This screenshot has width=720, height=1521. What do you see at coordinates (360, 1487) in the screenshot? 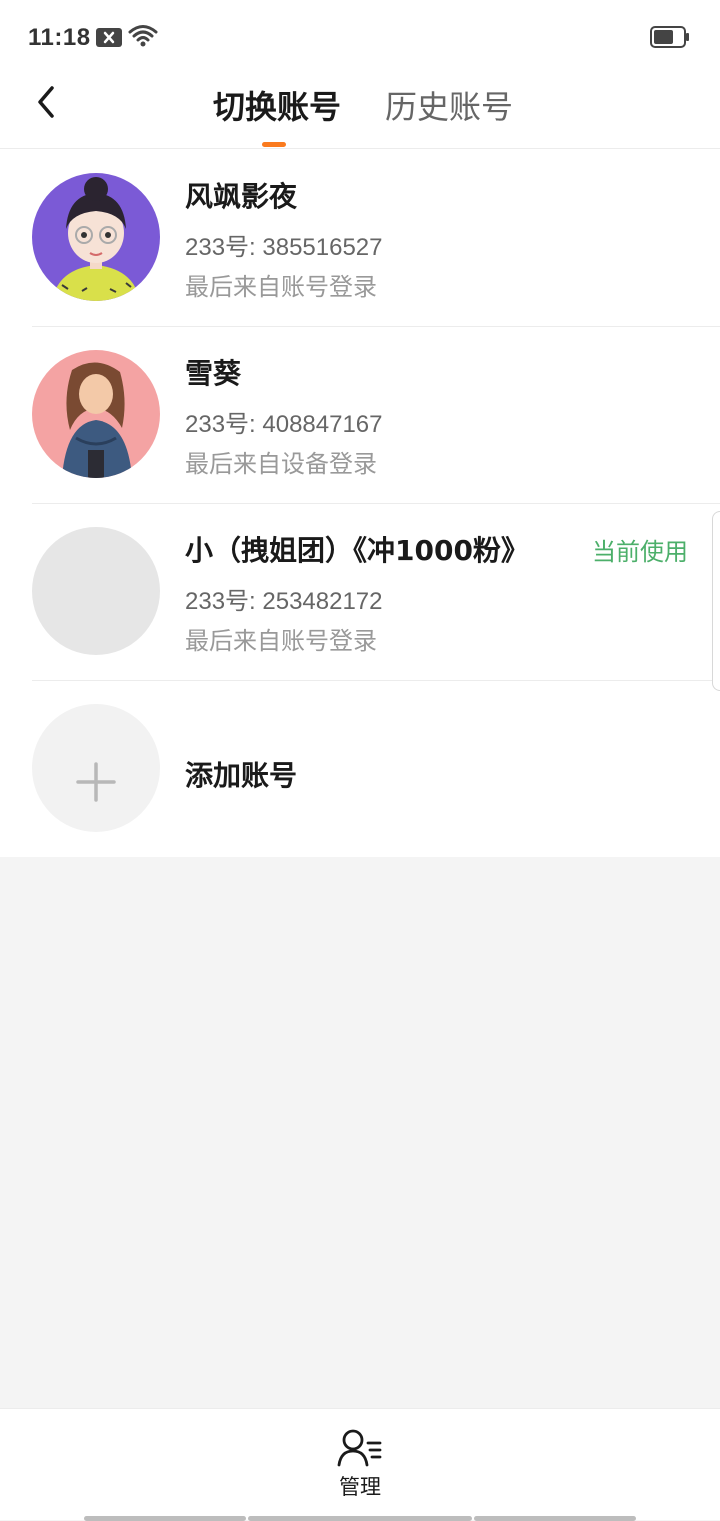
I see `manage-label: 管理` at bounding box center [360, 1487].